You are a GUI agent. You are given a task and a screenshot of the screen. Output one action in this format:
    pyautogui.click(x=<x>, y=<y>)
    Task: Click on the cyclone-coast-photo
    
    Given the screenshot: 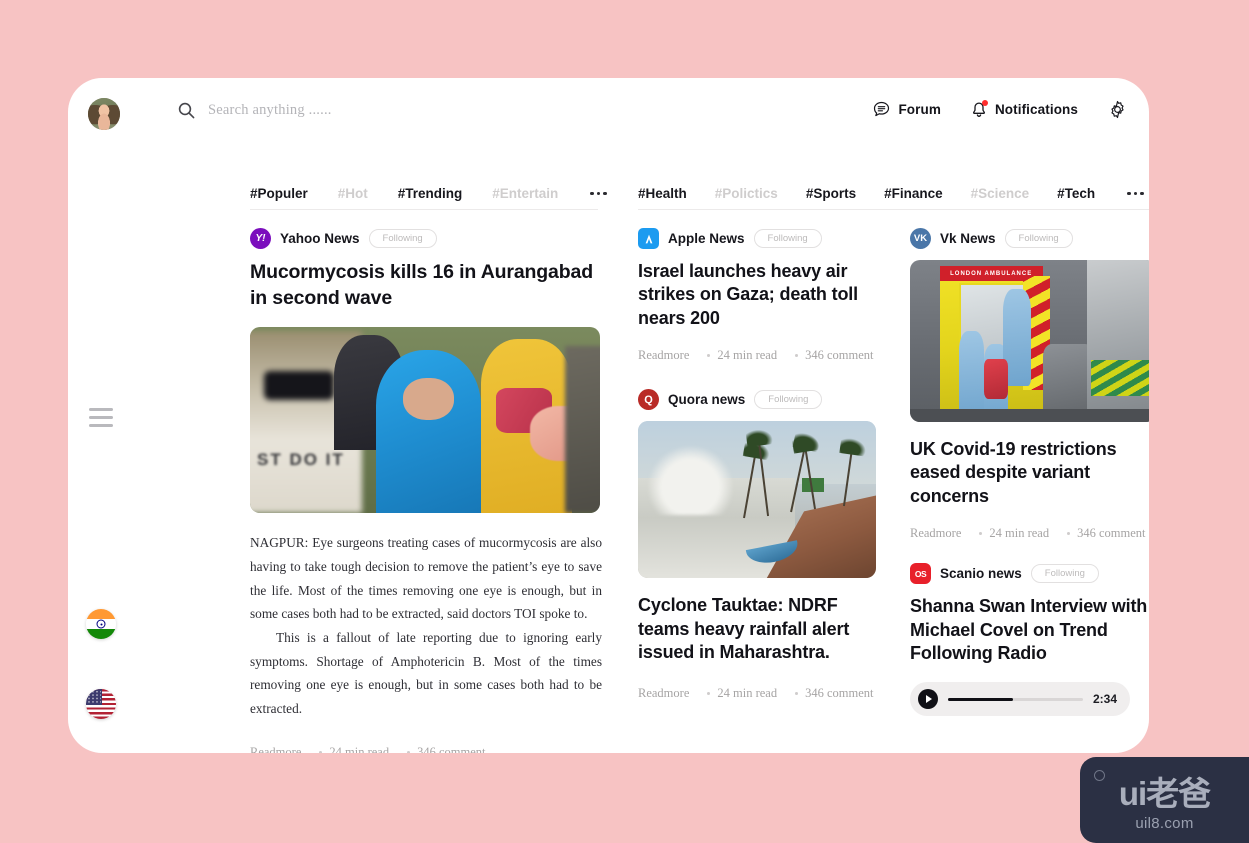 What is the action you would take?
    pyautogui.click(x=757, y=500)
    